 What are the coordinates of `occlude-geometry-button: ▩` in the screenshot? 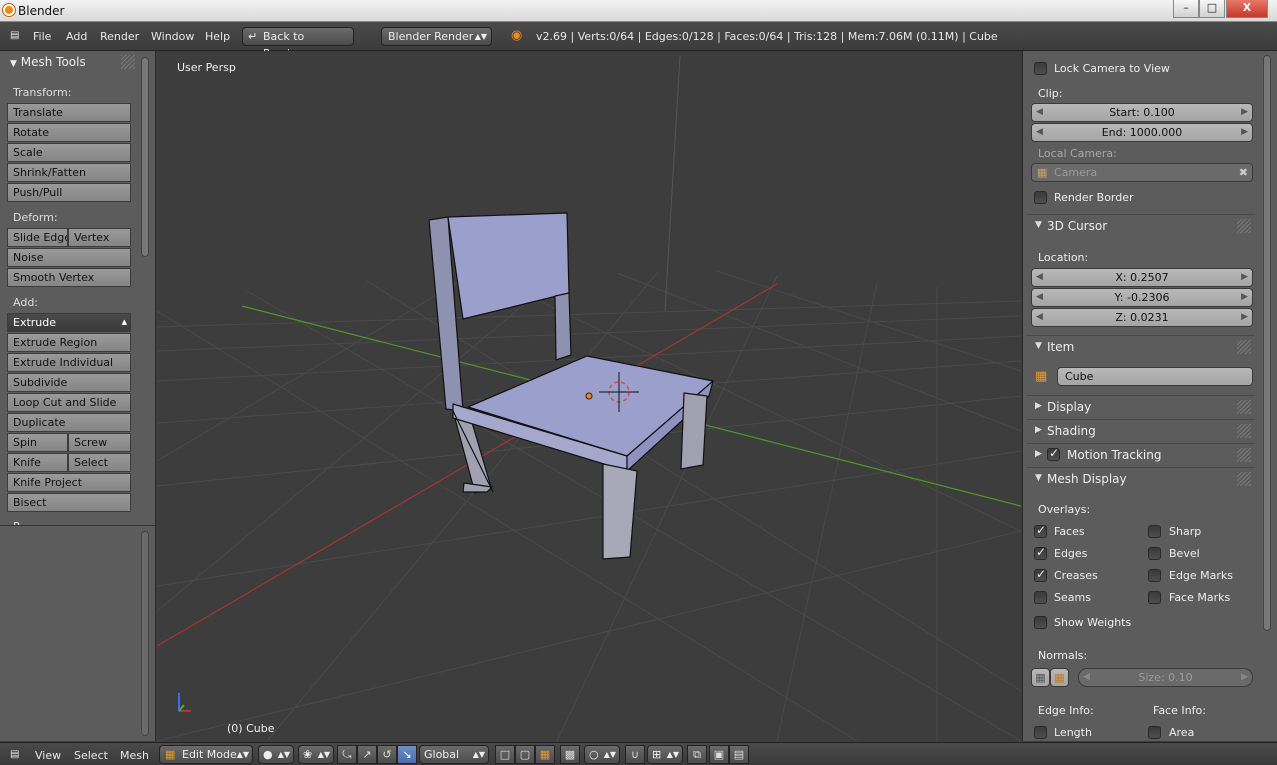 It's located at (570, 754).